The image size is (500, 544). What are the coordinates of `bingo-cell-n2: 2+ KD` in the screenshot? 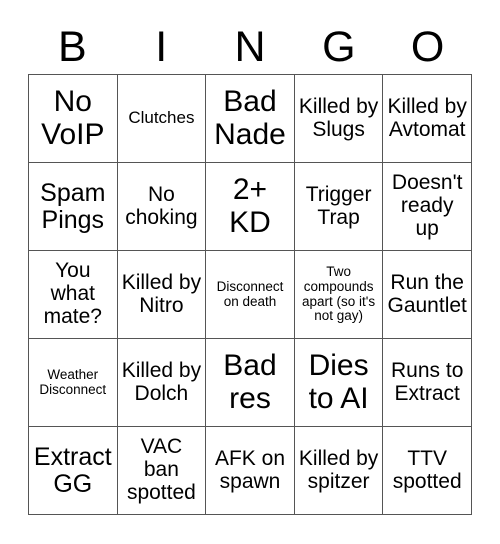 It's located at (250, 207).